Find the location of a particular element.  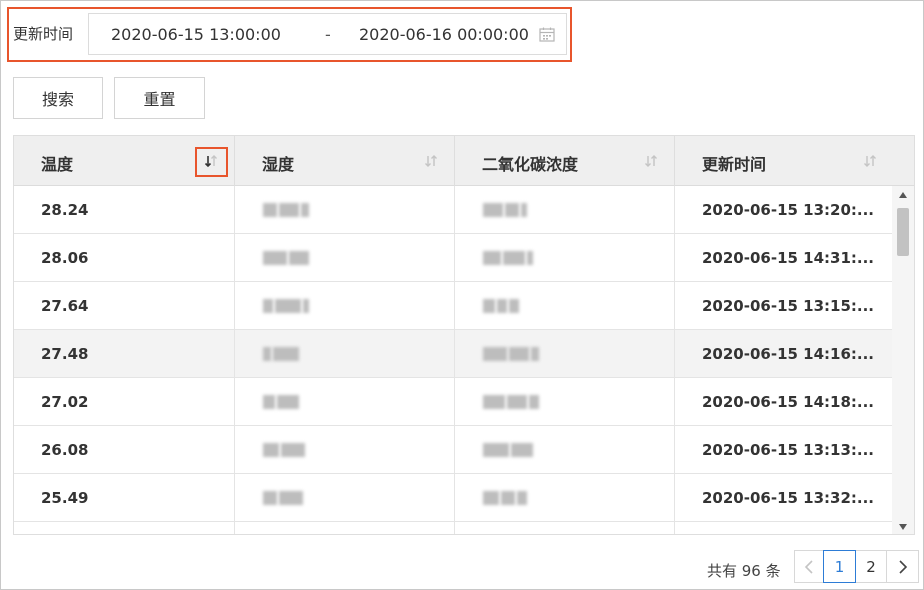

column-header-temperature: 温度 is located at coordinates (124, 161).